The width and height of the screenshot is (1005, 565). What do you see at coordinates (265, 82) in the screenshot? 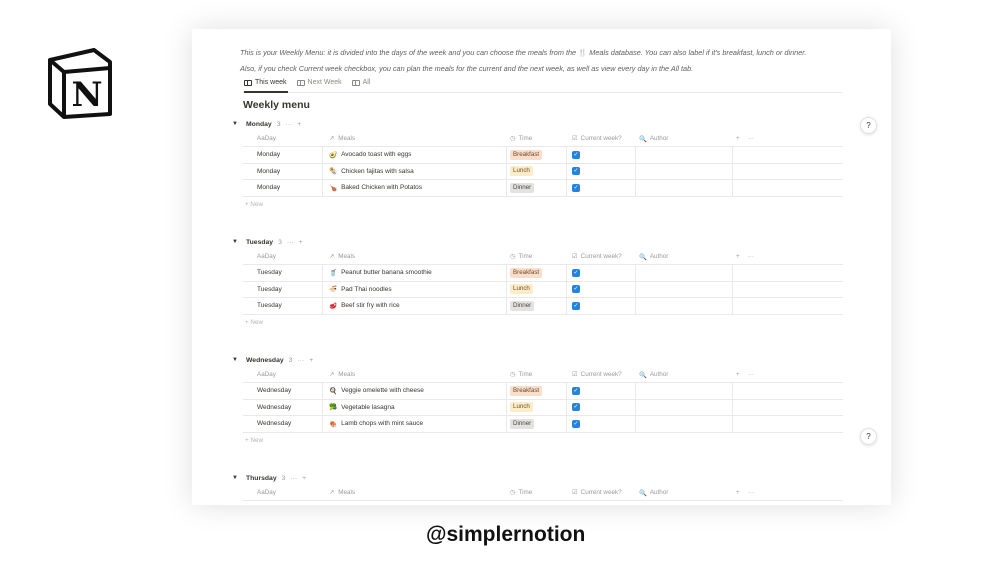
I see `tab-this-week: This week` at bounding box center [265, 82].